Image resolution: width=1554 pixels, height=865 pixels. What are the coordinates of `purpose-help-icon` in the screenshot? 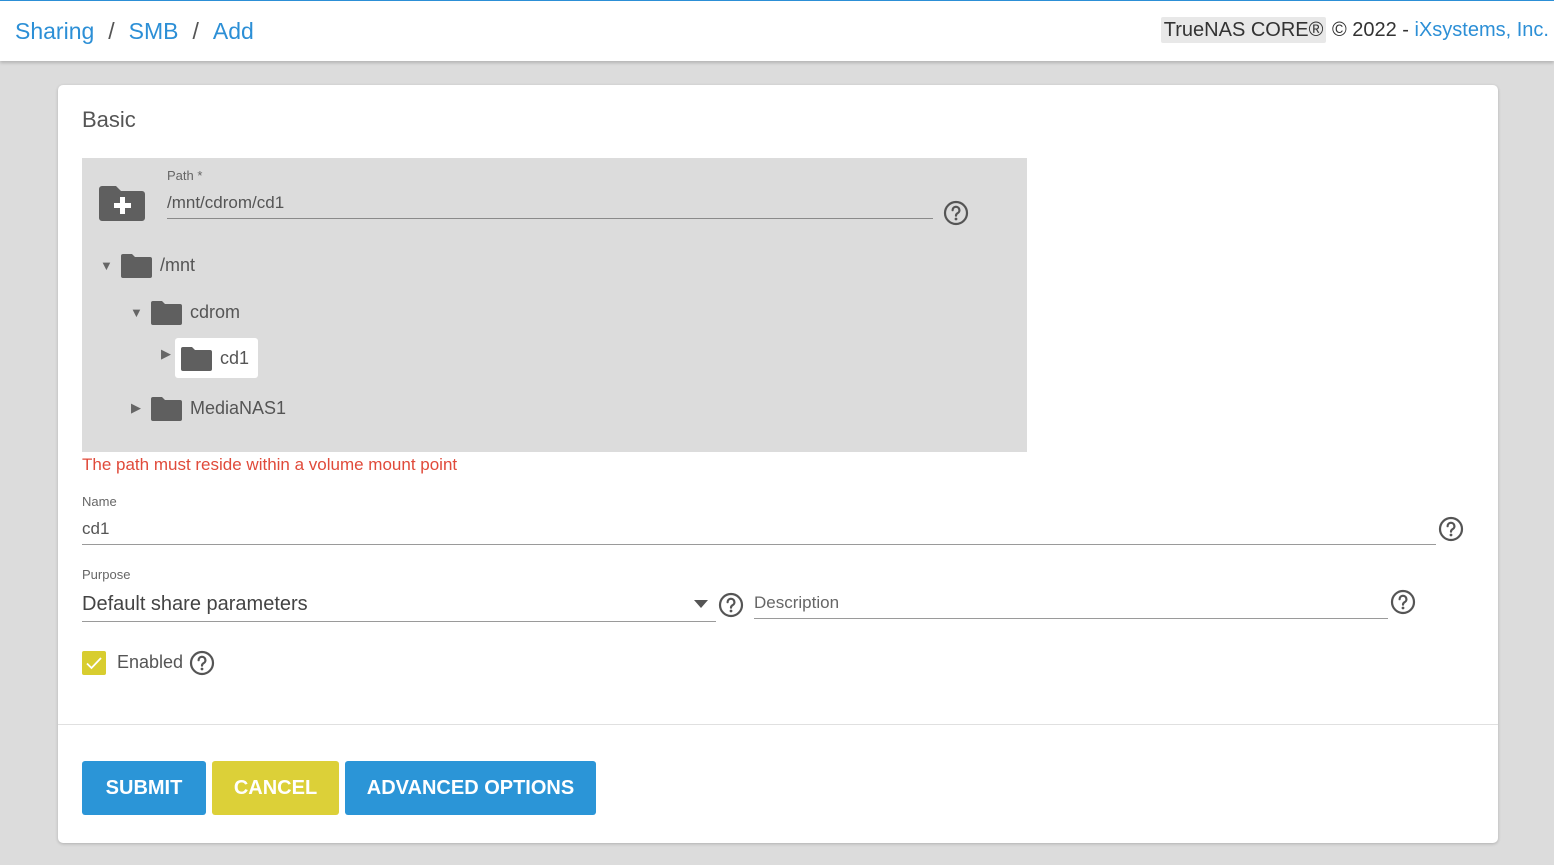 It's located at (731, 605).